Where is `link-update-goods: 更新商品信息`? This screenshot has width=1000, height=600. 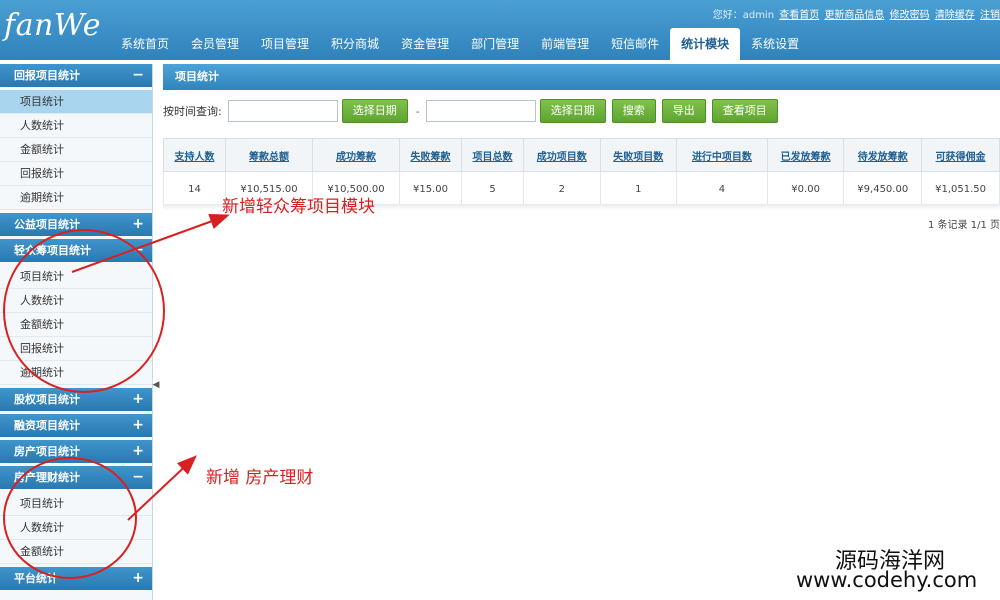 link-update-goods: 更新商品信息 is located at coordinates (854, 15).